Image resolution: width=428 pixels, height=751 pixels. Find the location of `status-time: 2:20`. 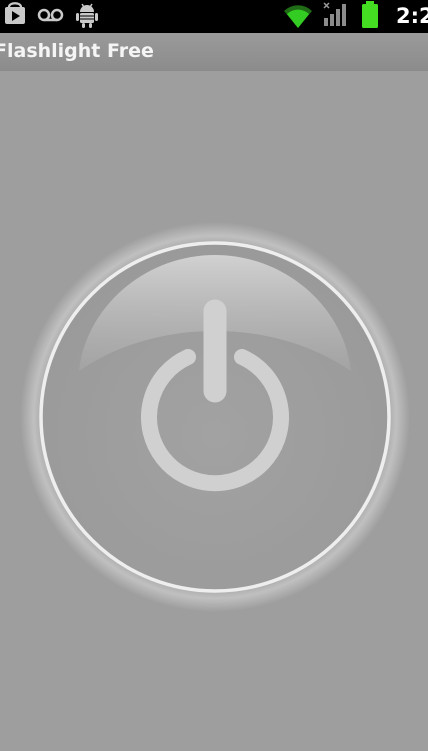

status-time: 2:20 is located at coordinates (412, 16).